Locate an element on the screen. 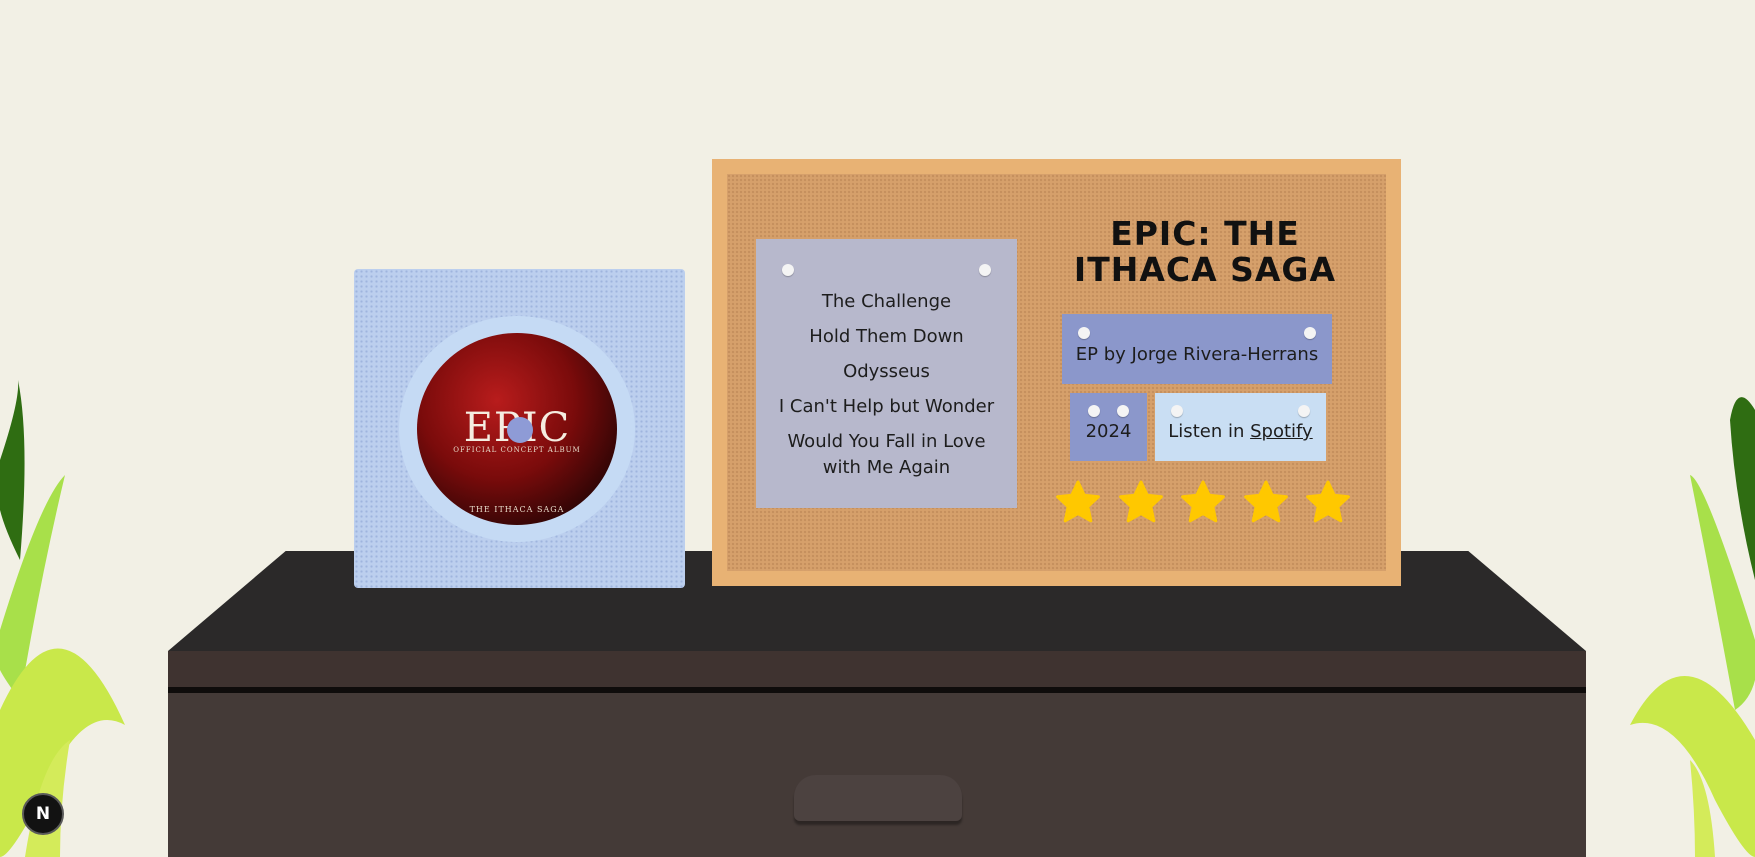 This screenshot has width=1755, height=857. drawer-handle is located at coordinates (878, 798).